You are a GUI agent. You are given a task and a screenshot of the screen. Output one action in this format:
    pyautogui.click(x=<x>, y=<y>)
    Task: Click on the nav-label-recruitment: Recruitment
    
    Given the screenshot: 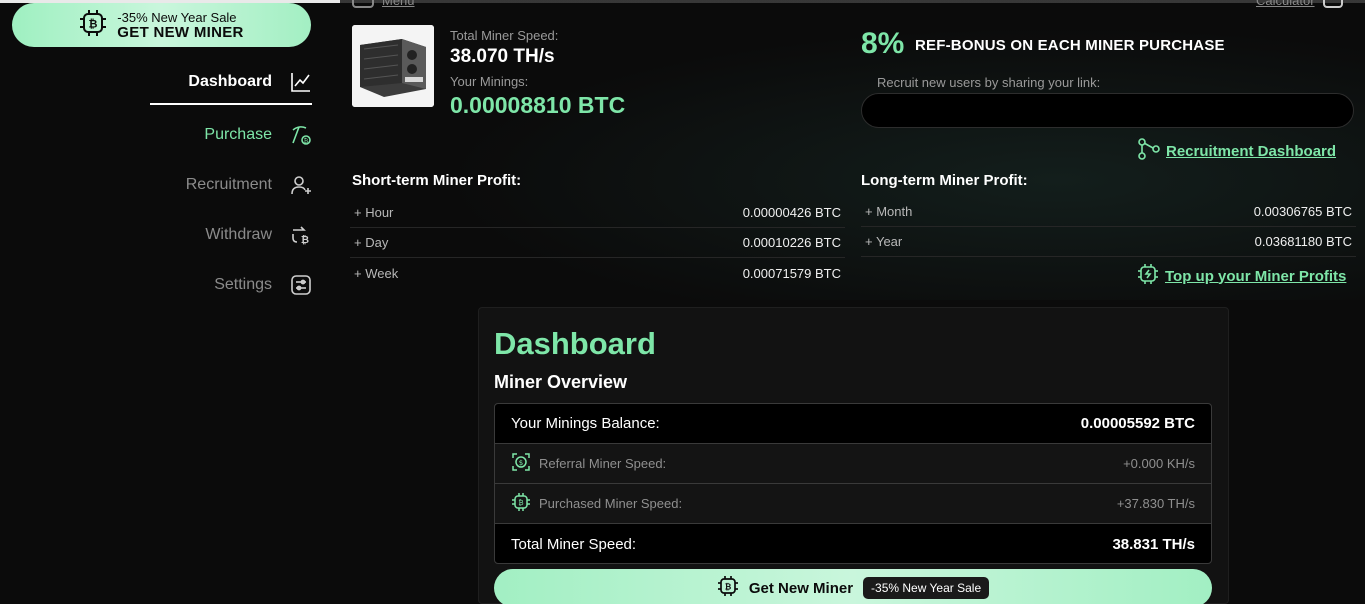 What is the action you would take?
    pyautogui.click(x=228, y=184)
    